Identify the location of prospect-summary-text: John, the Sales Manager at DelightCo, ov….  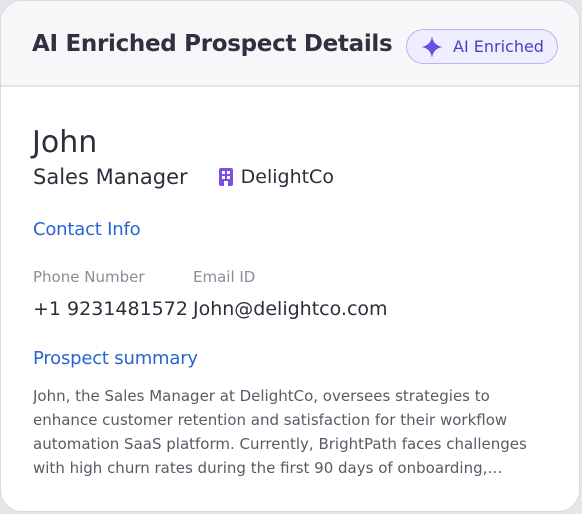
(280, 432).